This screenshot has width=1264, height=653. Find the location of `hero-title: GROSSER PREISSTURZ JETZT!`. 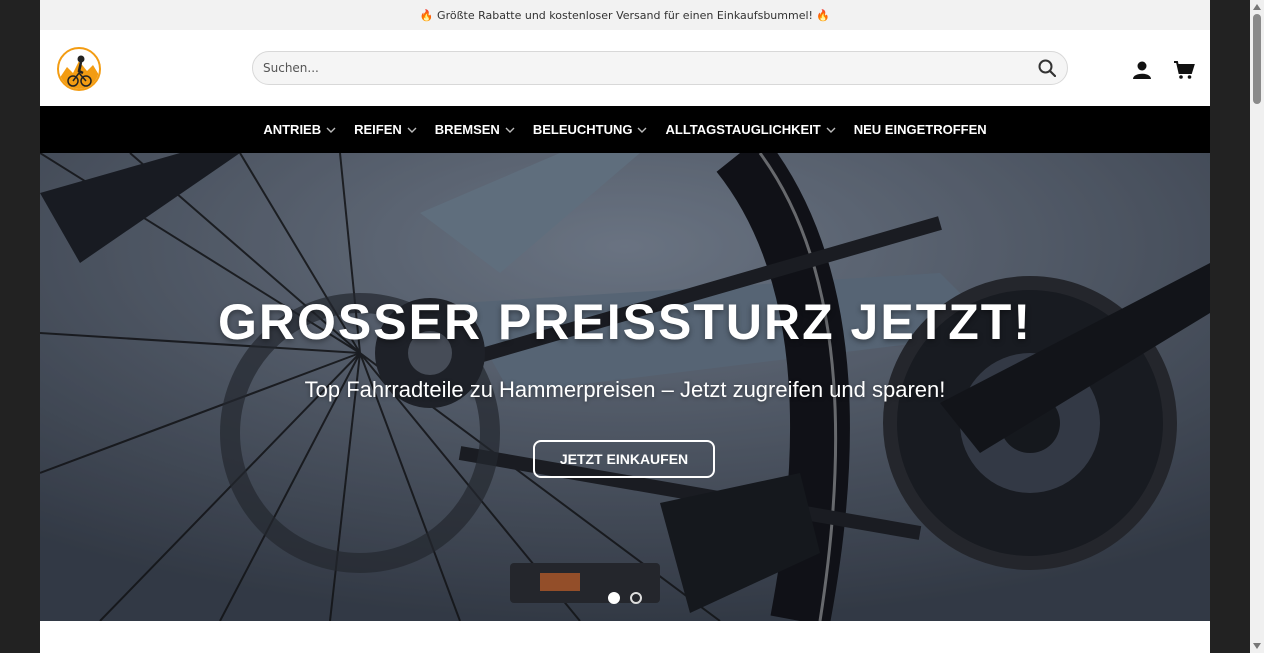

hero-title: GROSSER PREISSTURZ JETZT! is located at coordinates (625, 322).